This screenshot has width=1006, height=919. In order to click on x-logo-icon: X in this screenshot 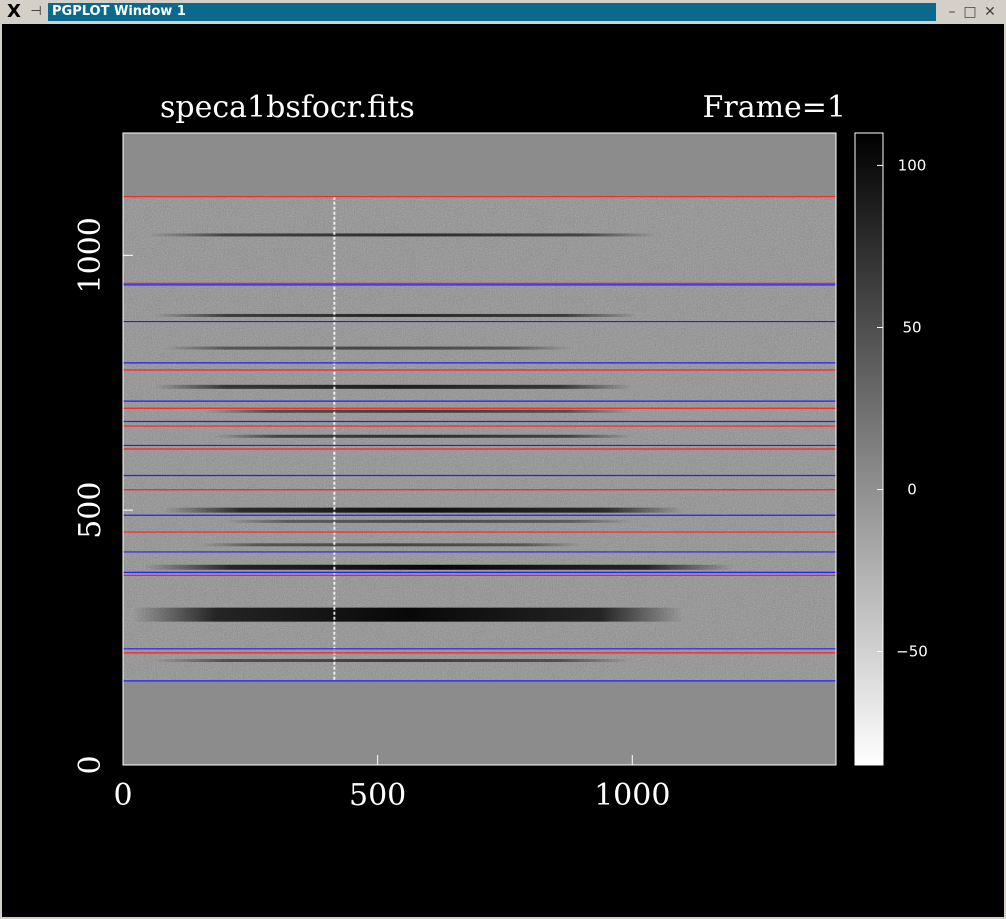, I will do `click(14, 12)`.